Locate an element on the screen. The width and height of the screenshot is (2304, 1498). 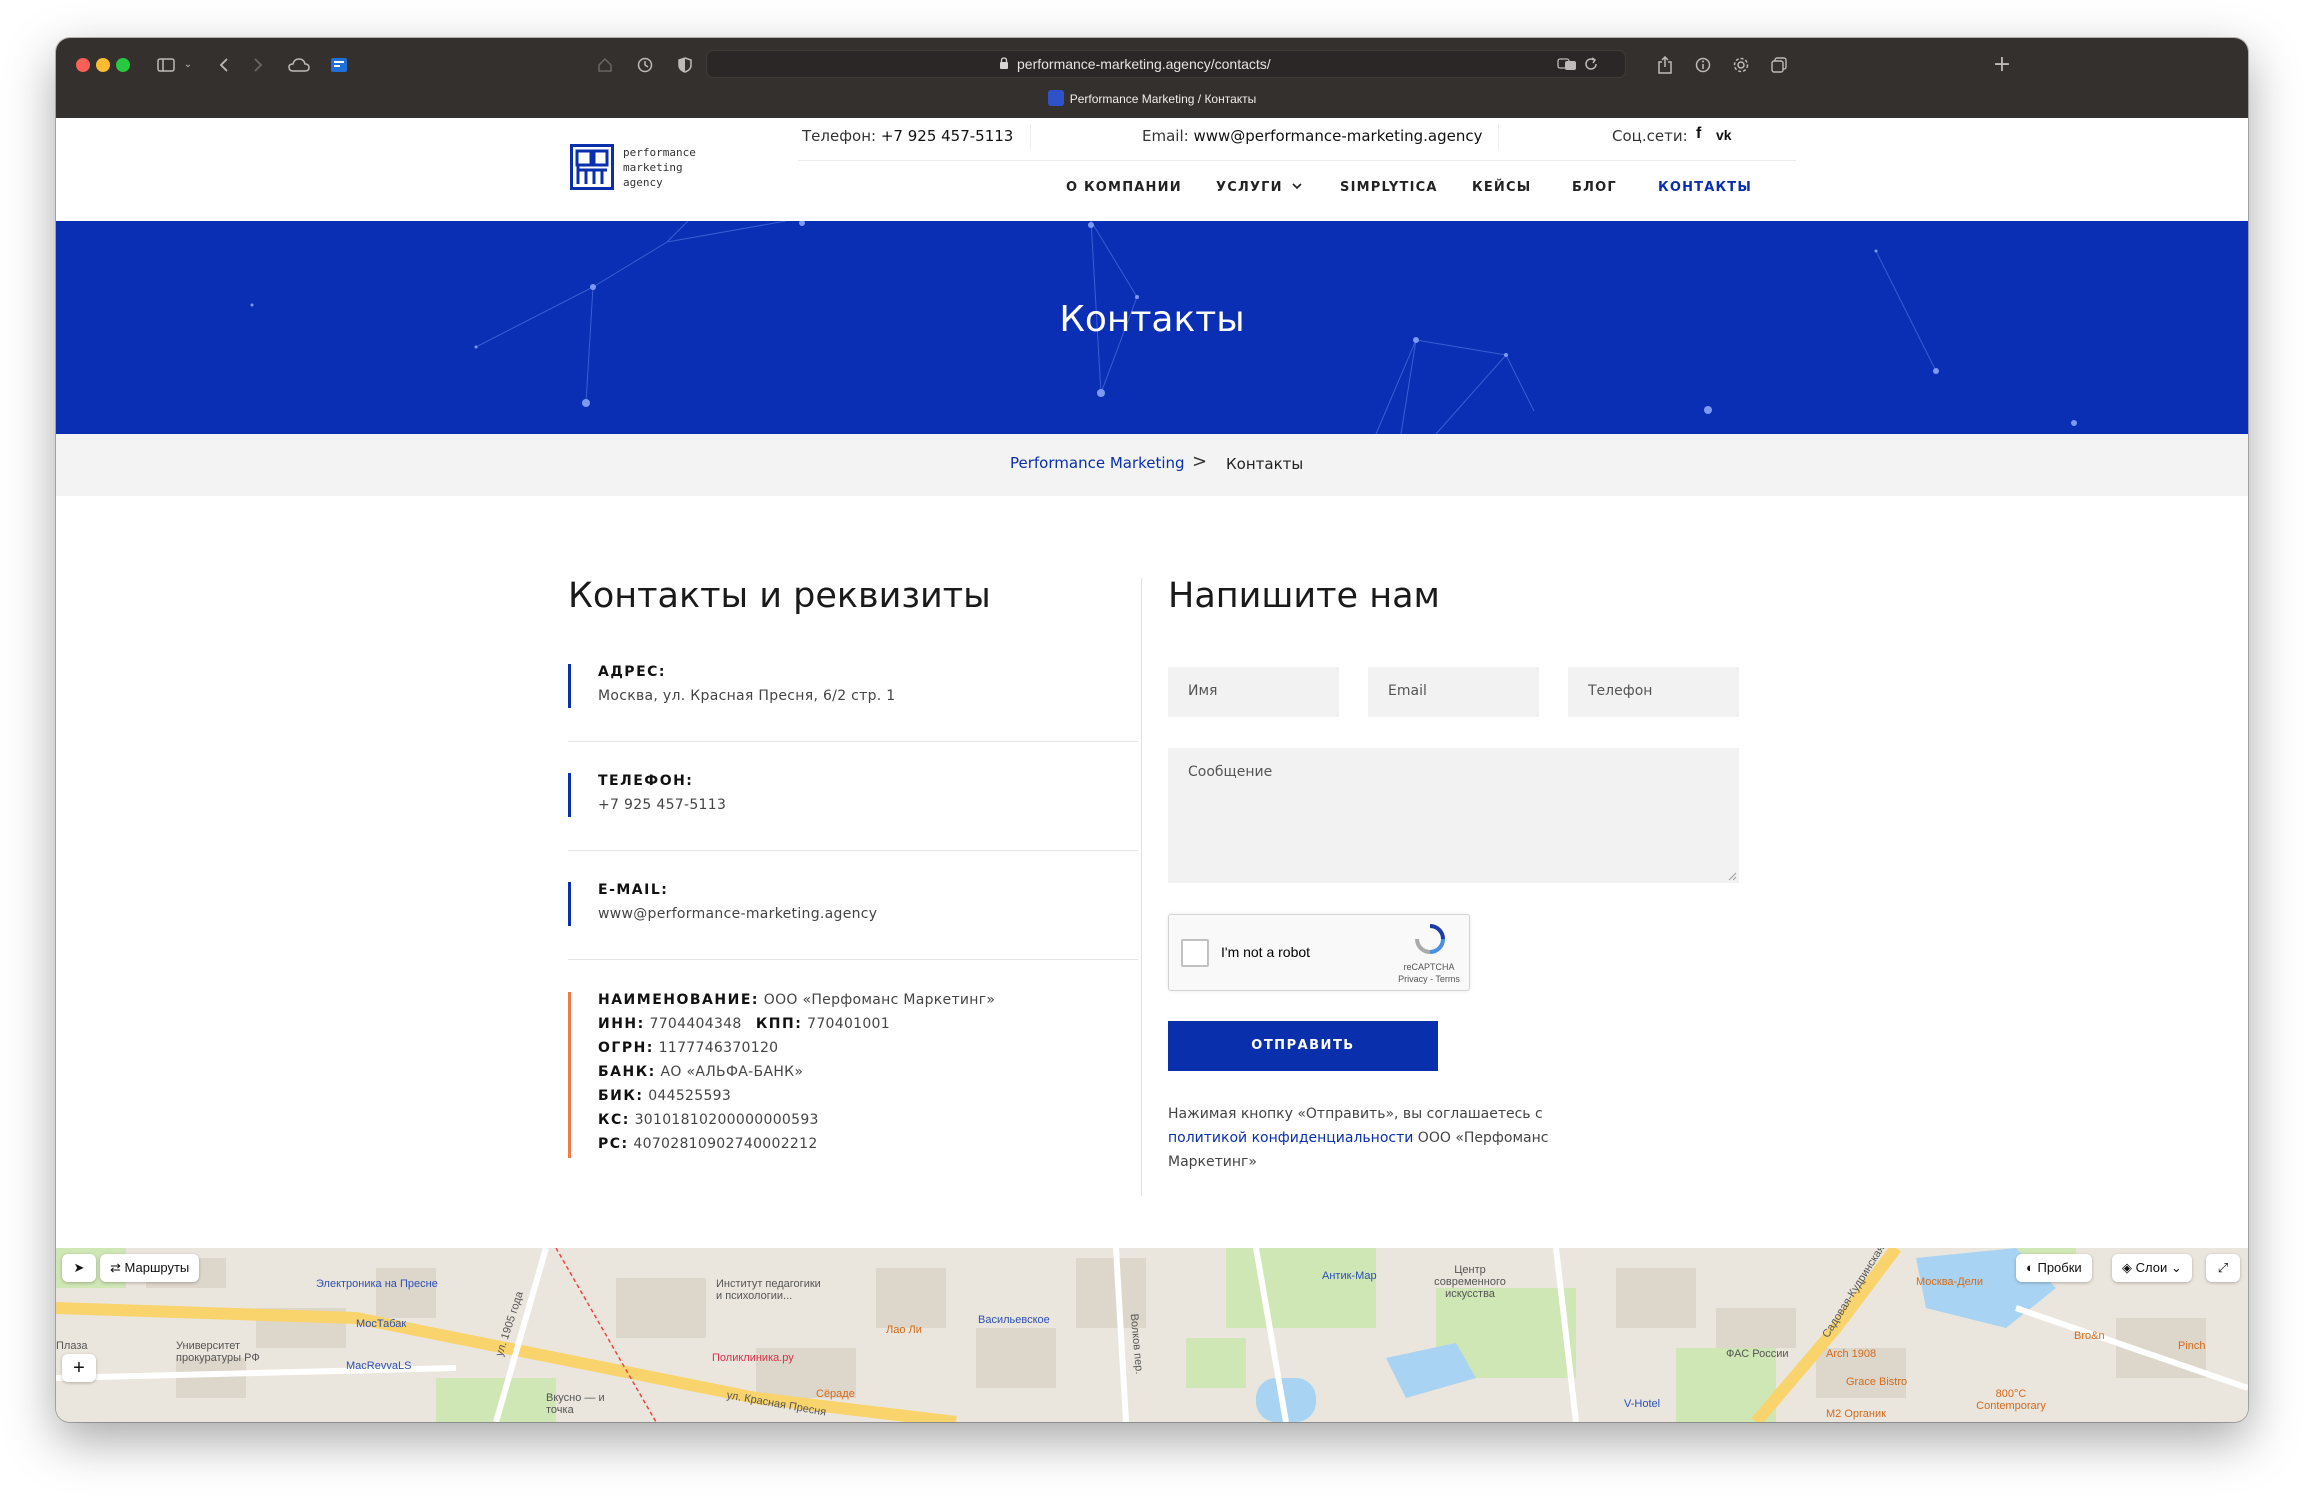
agency-logo-icon is located at coordinates (592, 167).